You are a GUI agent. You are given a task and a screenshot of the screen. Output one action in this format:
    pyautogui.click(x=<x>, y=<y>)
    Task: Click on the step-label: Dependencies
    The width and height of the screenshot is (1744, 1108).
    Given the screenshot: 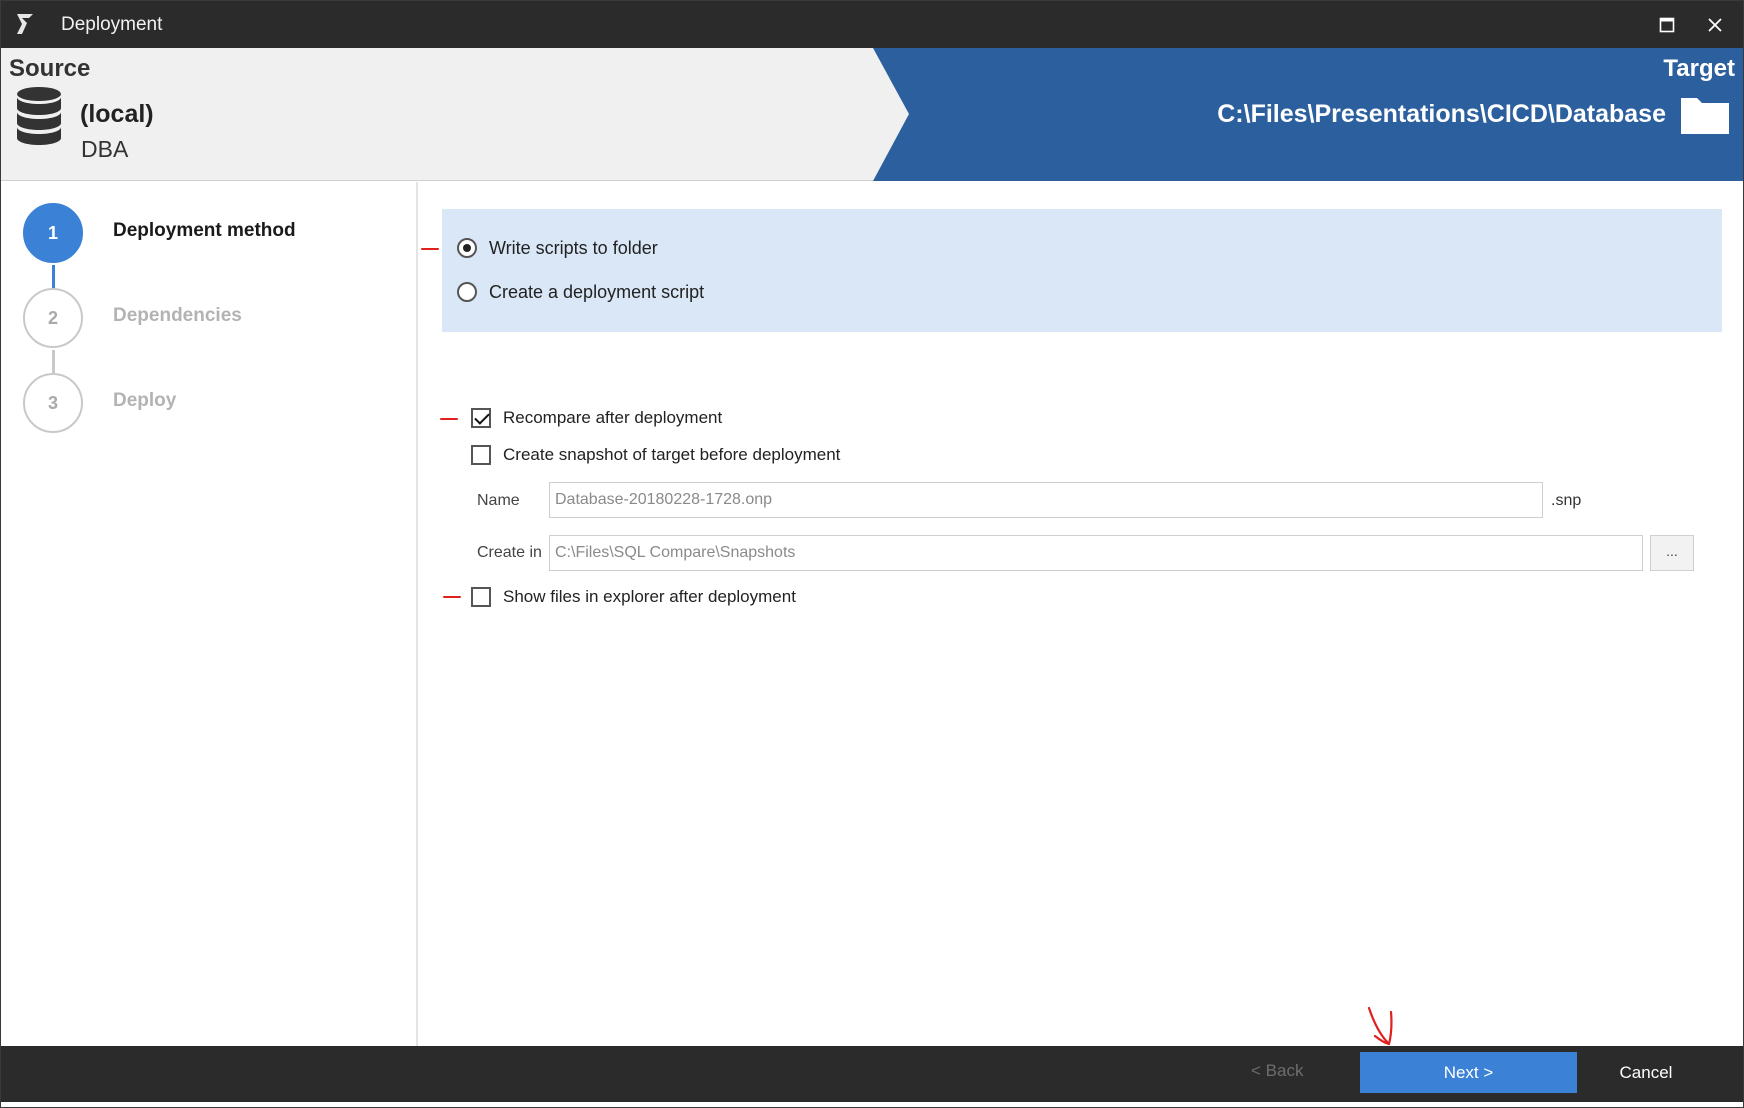 What is the action you would take?
    pyautogui.click(x=177, y=315)
    